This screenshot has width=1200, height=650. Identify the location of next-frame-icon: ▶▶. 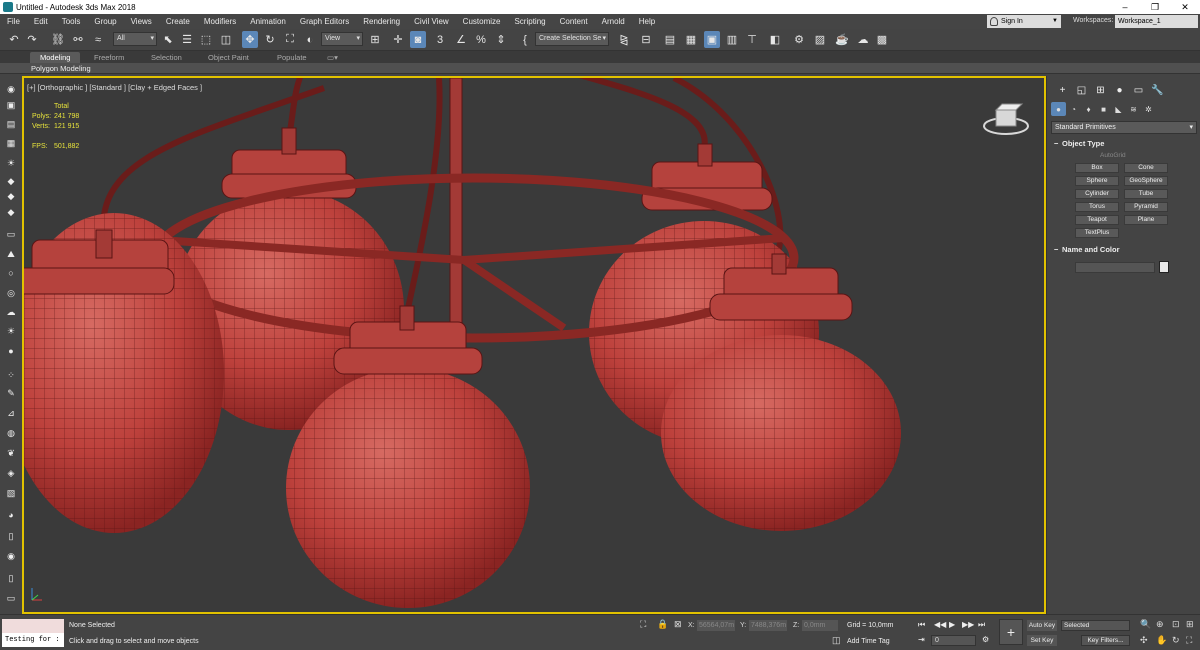
(968, 624).